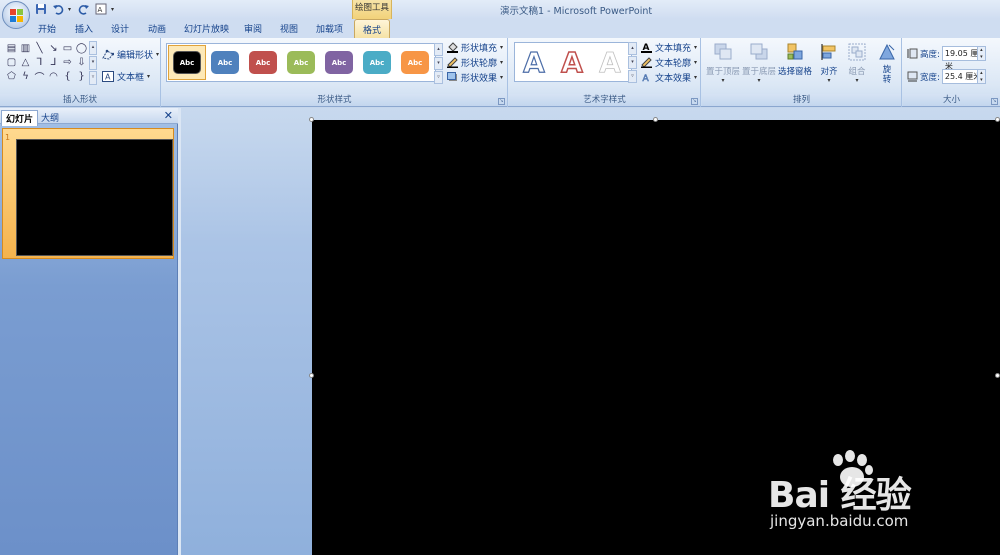 This screenshot has width=1000, height=555. Describe the element at coordinates (475, 47) in the screenshot. I see `shape-fill-button: 形状填充 ▾` at that location.